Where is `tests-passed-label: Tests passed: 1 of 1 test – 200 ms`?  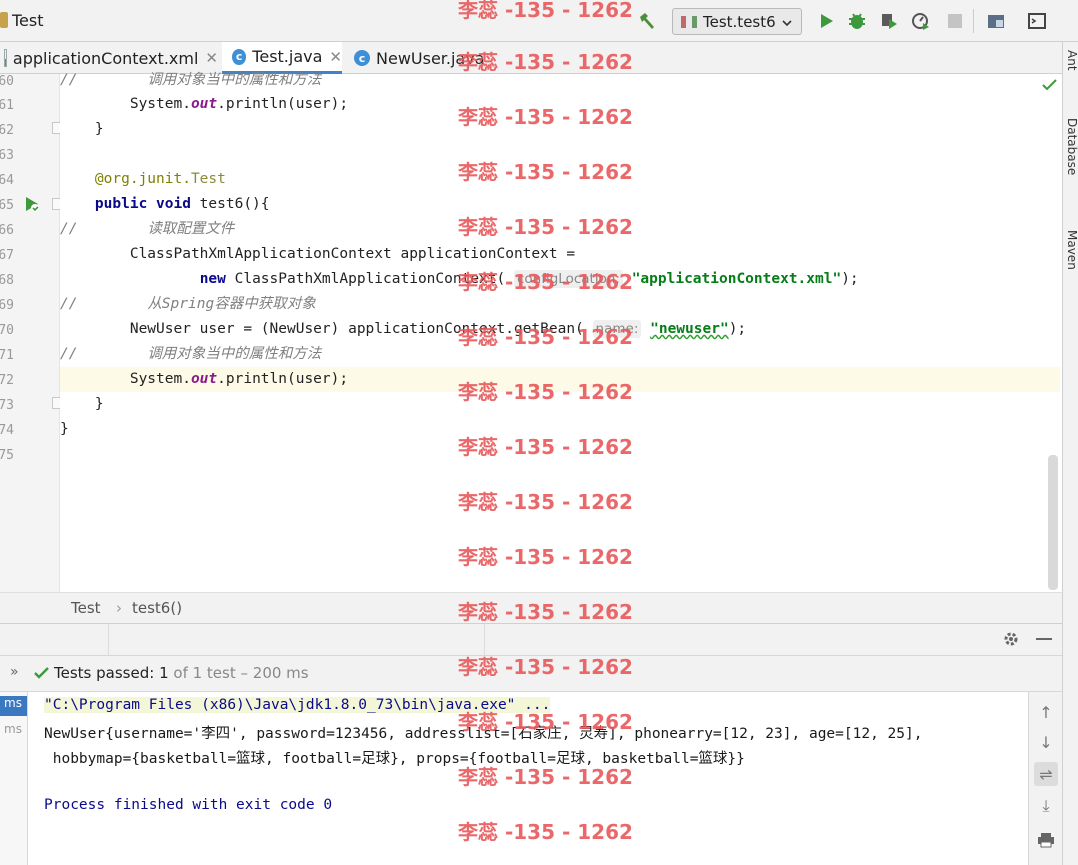
tests-passed-label: Tests passed: 1 of 1 test – 200 ms is located at coordinates (181, 673).